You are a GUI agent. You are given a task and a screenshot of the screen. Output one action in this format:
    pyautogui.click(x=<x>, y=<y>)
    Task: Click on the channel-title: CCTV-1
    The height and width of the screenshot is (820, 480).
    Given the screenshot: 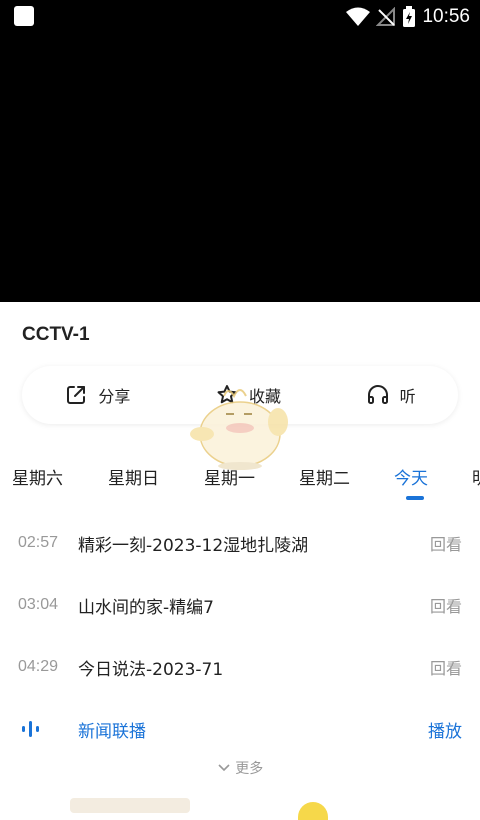 What is the action you would take?
    pyautogui.click(x=56, y=334)
    